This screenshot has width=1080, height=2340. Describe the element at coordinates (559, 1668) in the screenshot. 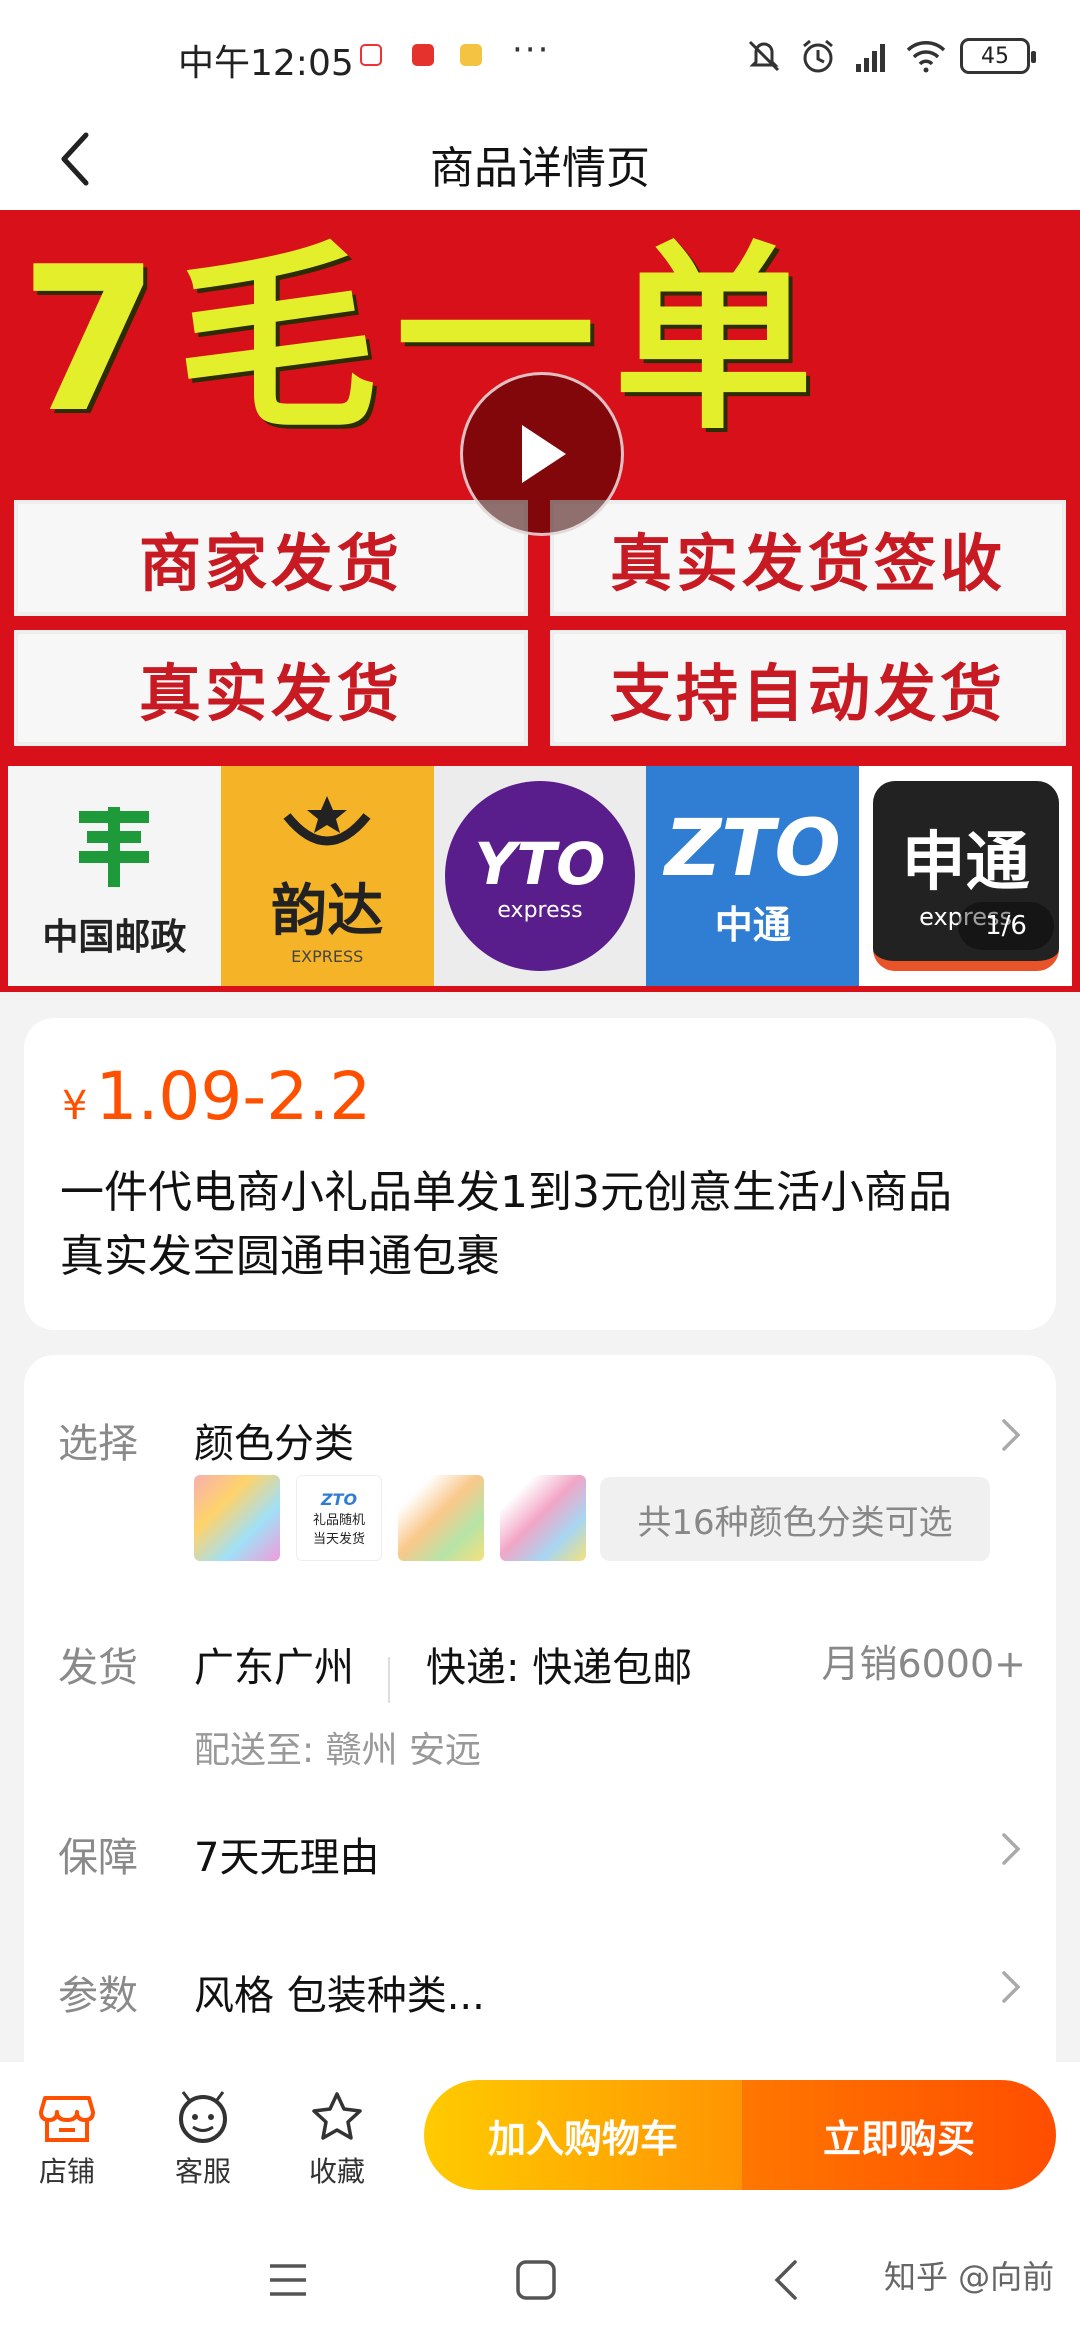

I see `ship-method: 快递: 快递包邮` at that location.